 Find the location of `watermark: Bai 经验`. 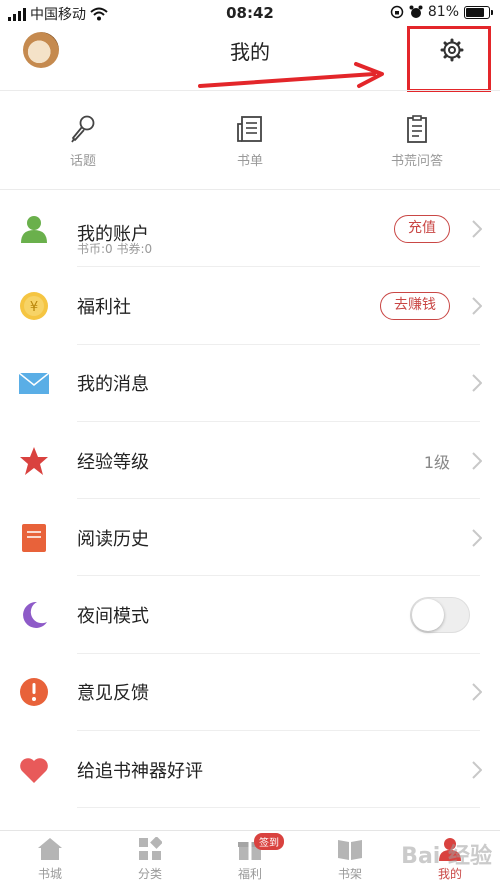

watermark: Bai 经验 is located at coordinates (446, 856).